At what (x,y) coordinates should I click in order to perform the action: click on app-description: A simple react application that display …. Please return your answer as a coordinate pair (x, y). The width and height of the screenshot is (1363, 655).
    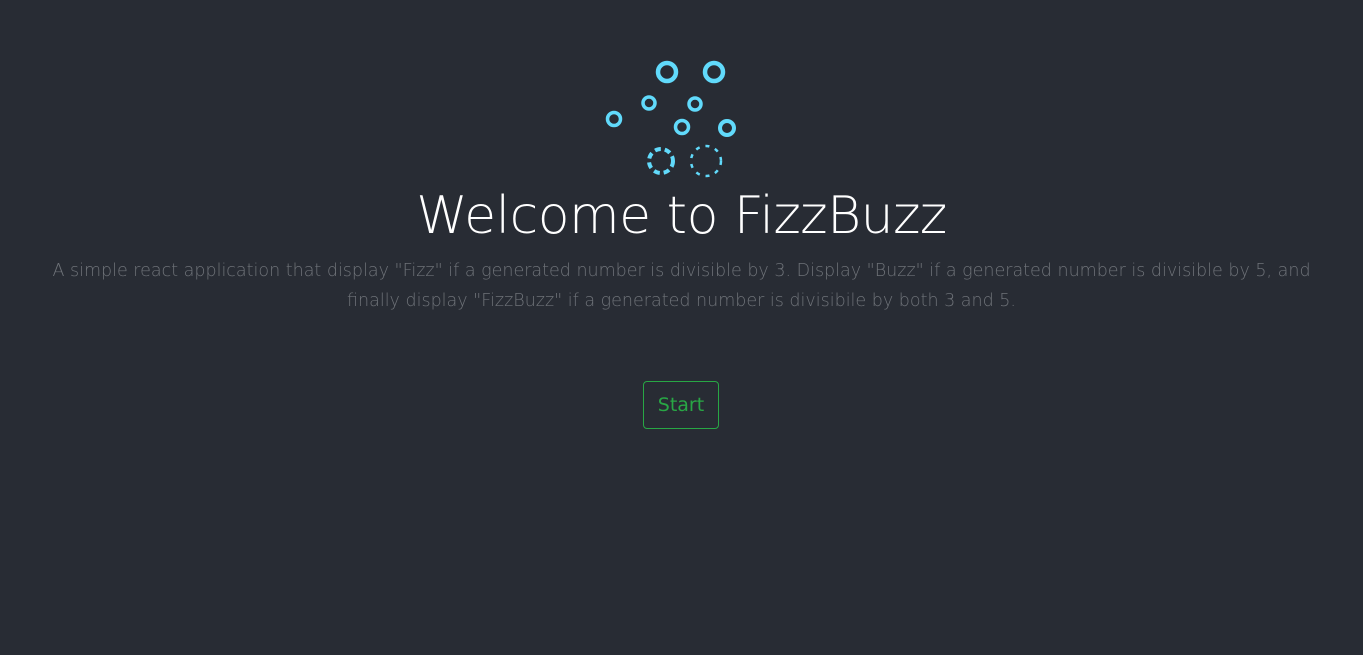
    Looking at the image, I should click on (681, 286).